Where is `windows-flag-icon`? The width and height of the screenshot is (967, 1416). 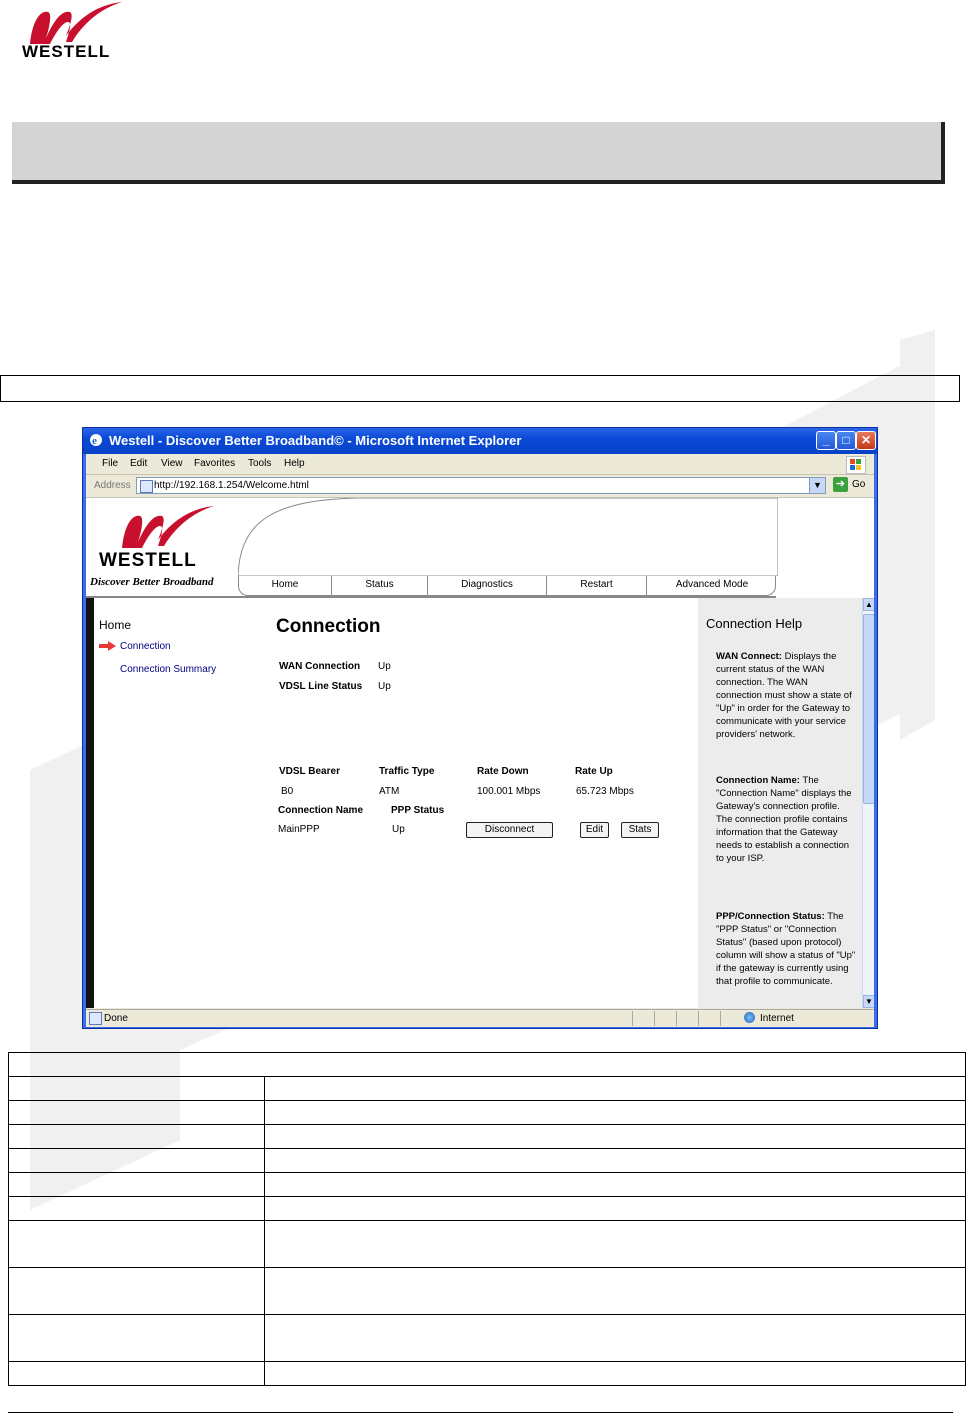 windows-flag-icon is located at coordinates (856, 465).